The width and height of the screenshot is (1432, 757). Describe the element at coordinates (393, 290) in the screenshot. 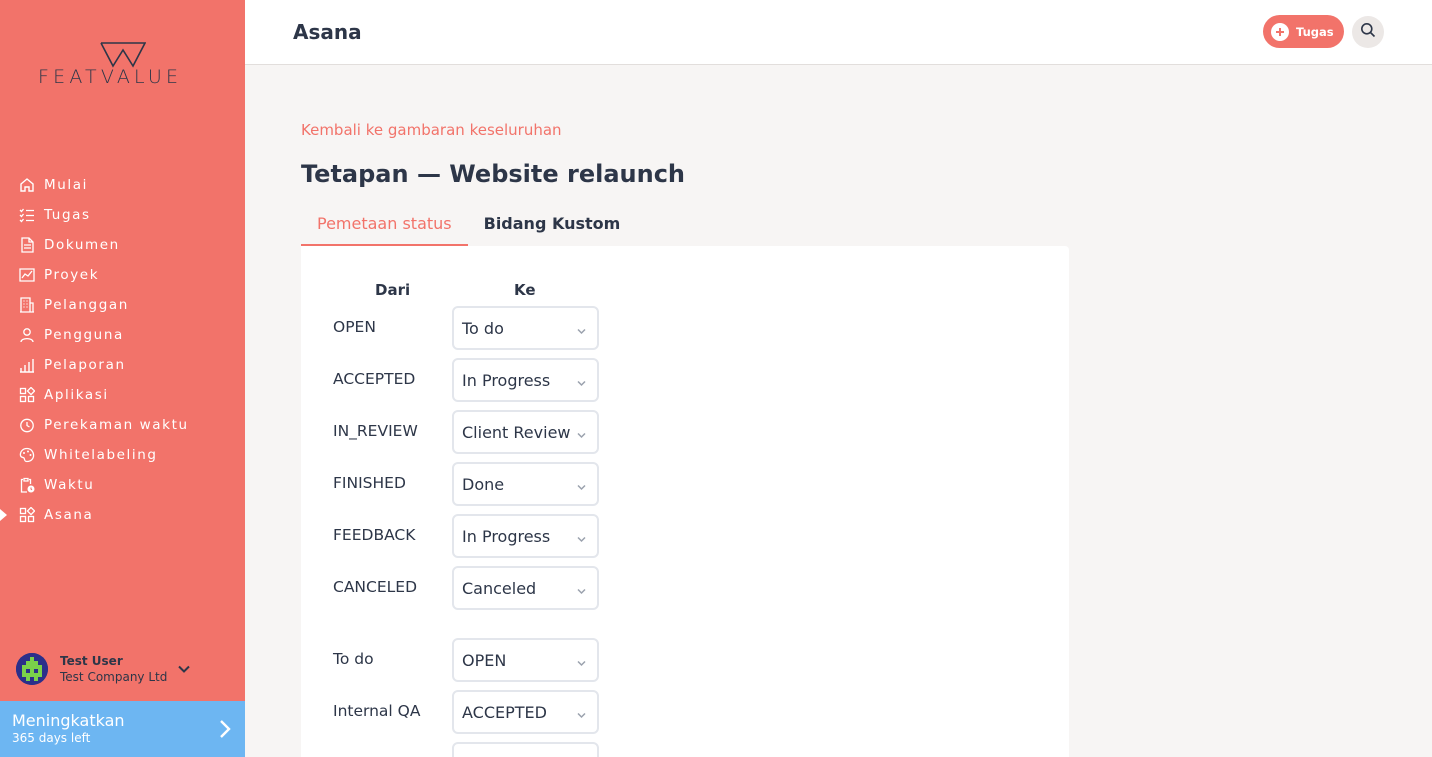

I see `column-header-from: Dari` at that location.